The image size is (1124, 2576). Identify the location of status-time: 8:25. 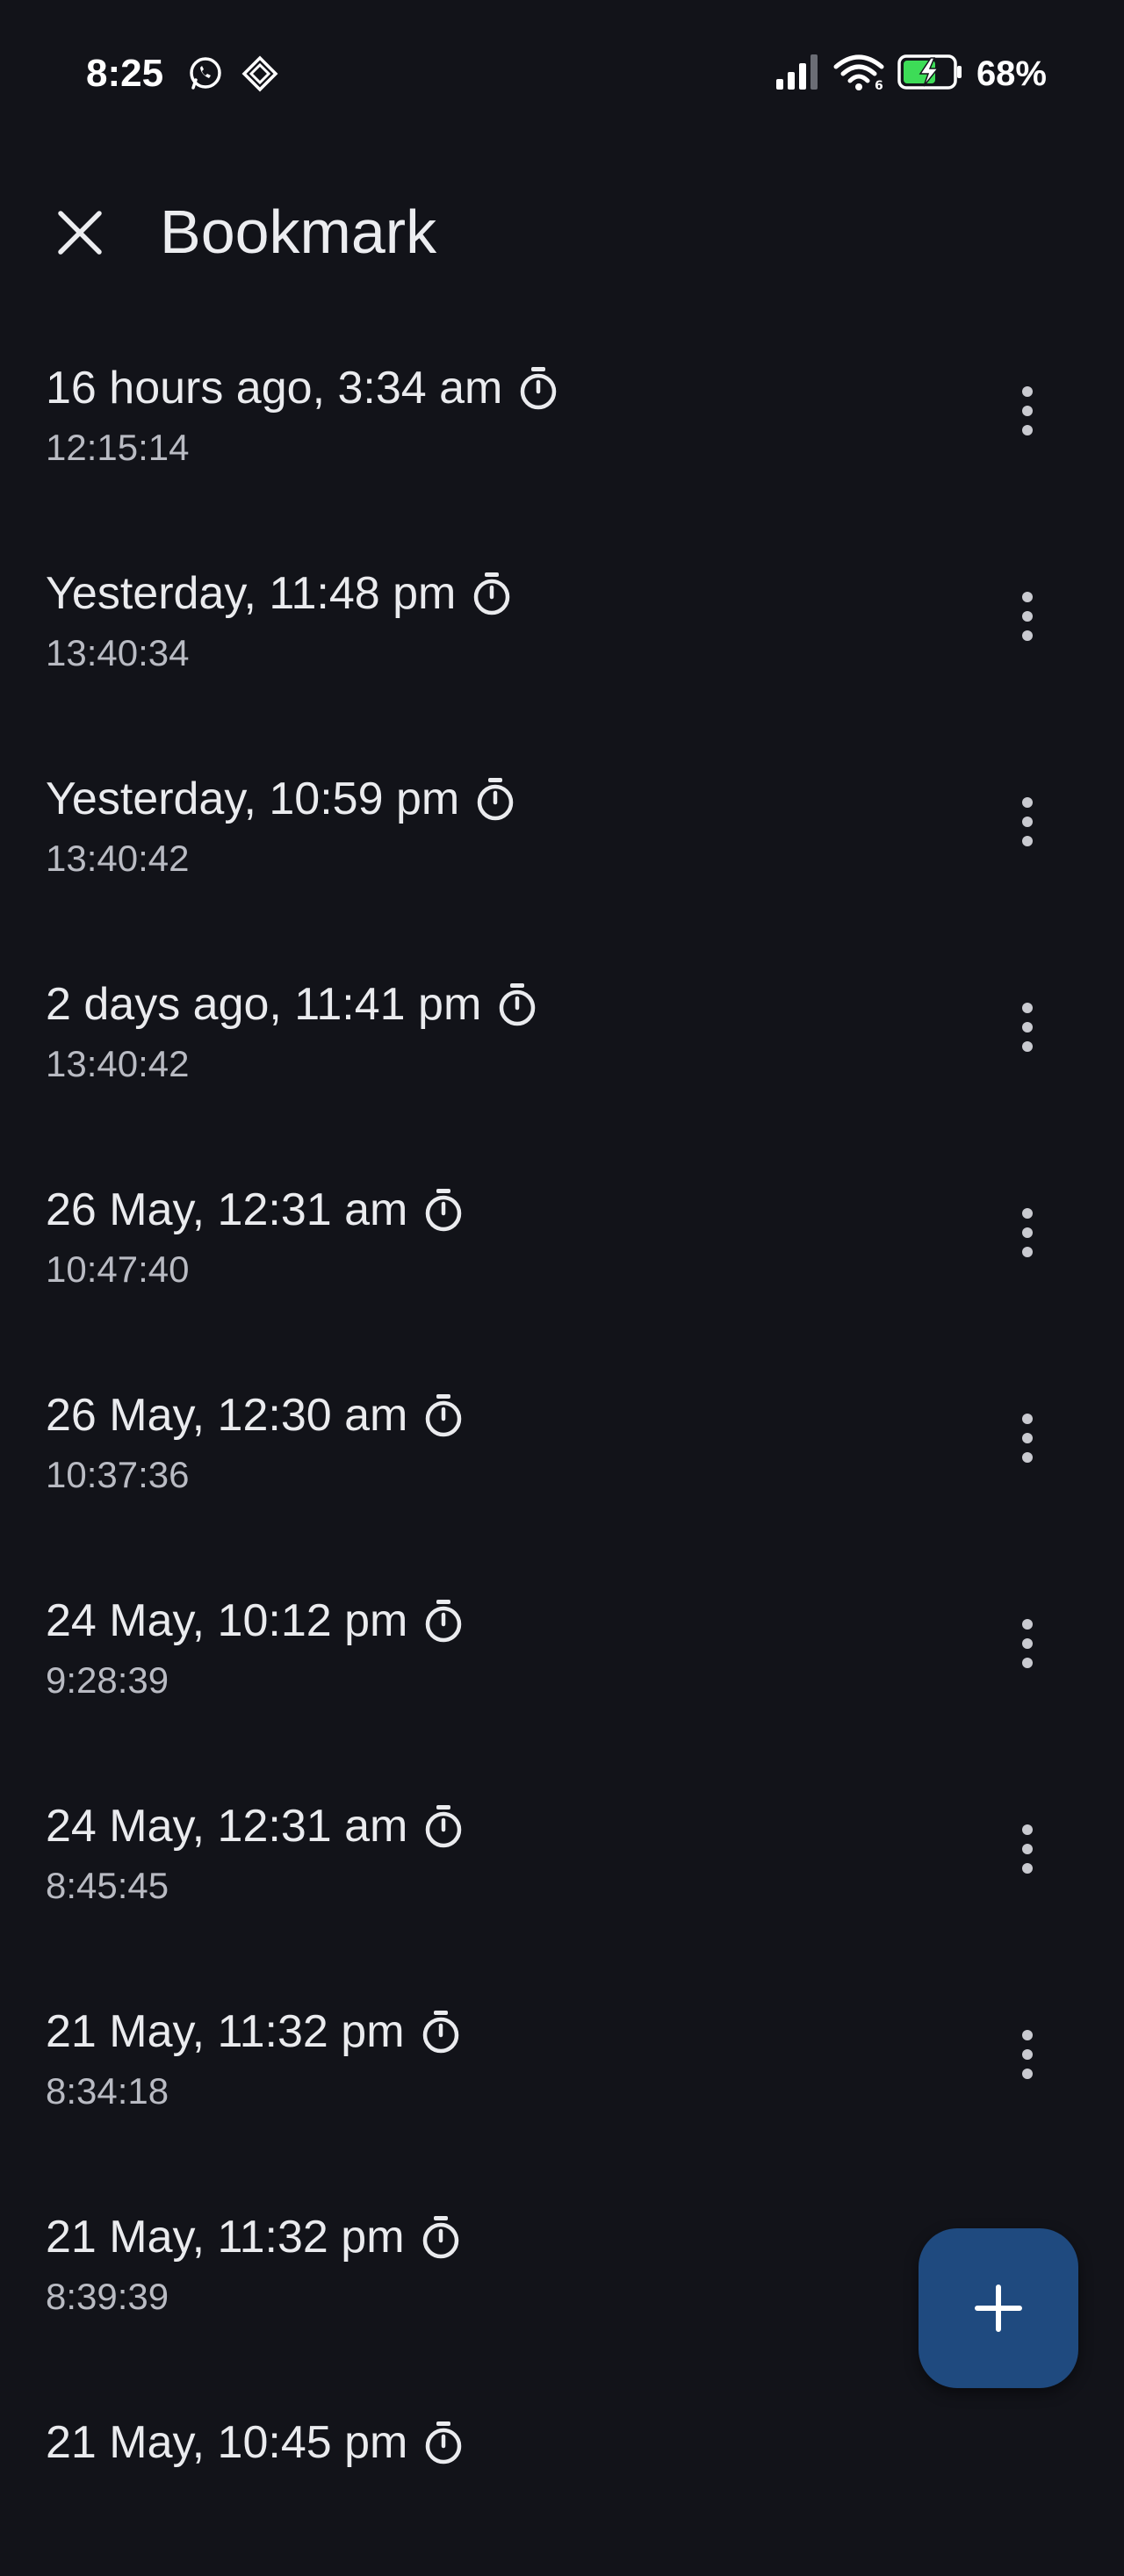
(125, 73).